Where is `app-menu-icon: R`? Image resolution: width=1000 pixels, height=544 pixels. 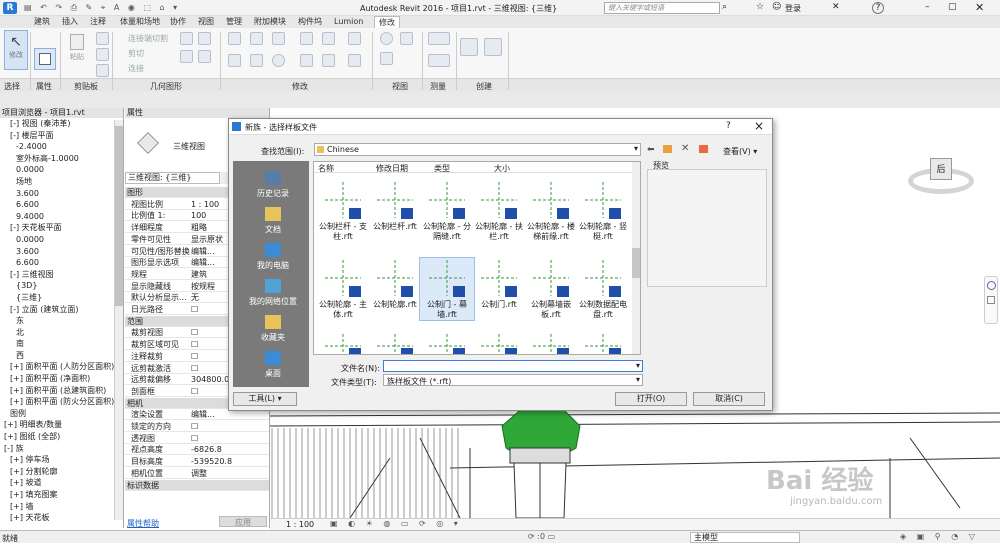
app-menu-icon: R is located at coordinates (10, 8).